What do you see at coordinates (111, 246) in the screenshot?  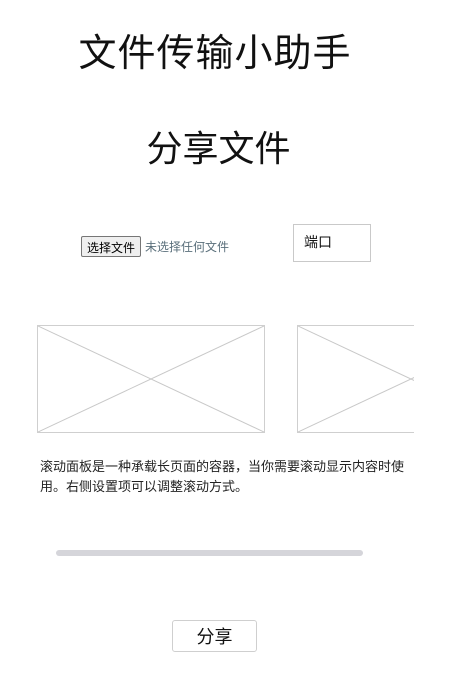 I see `choose-file-button: 选择文件` at bounding box center [111, 246].